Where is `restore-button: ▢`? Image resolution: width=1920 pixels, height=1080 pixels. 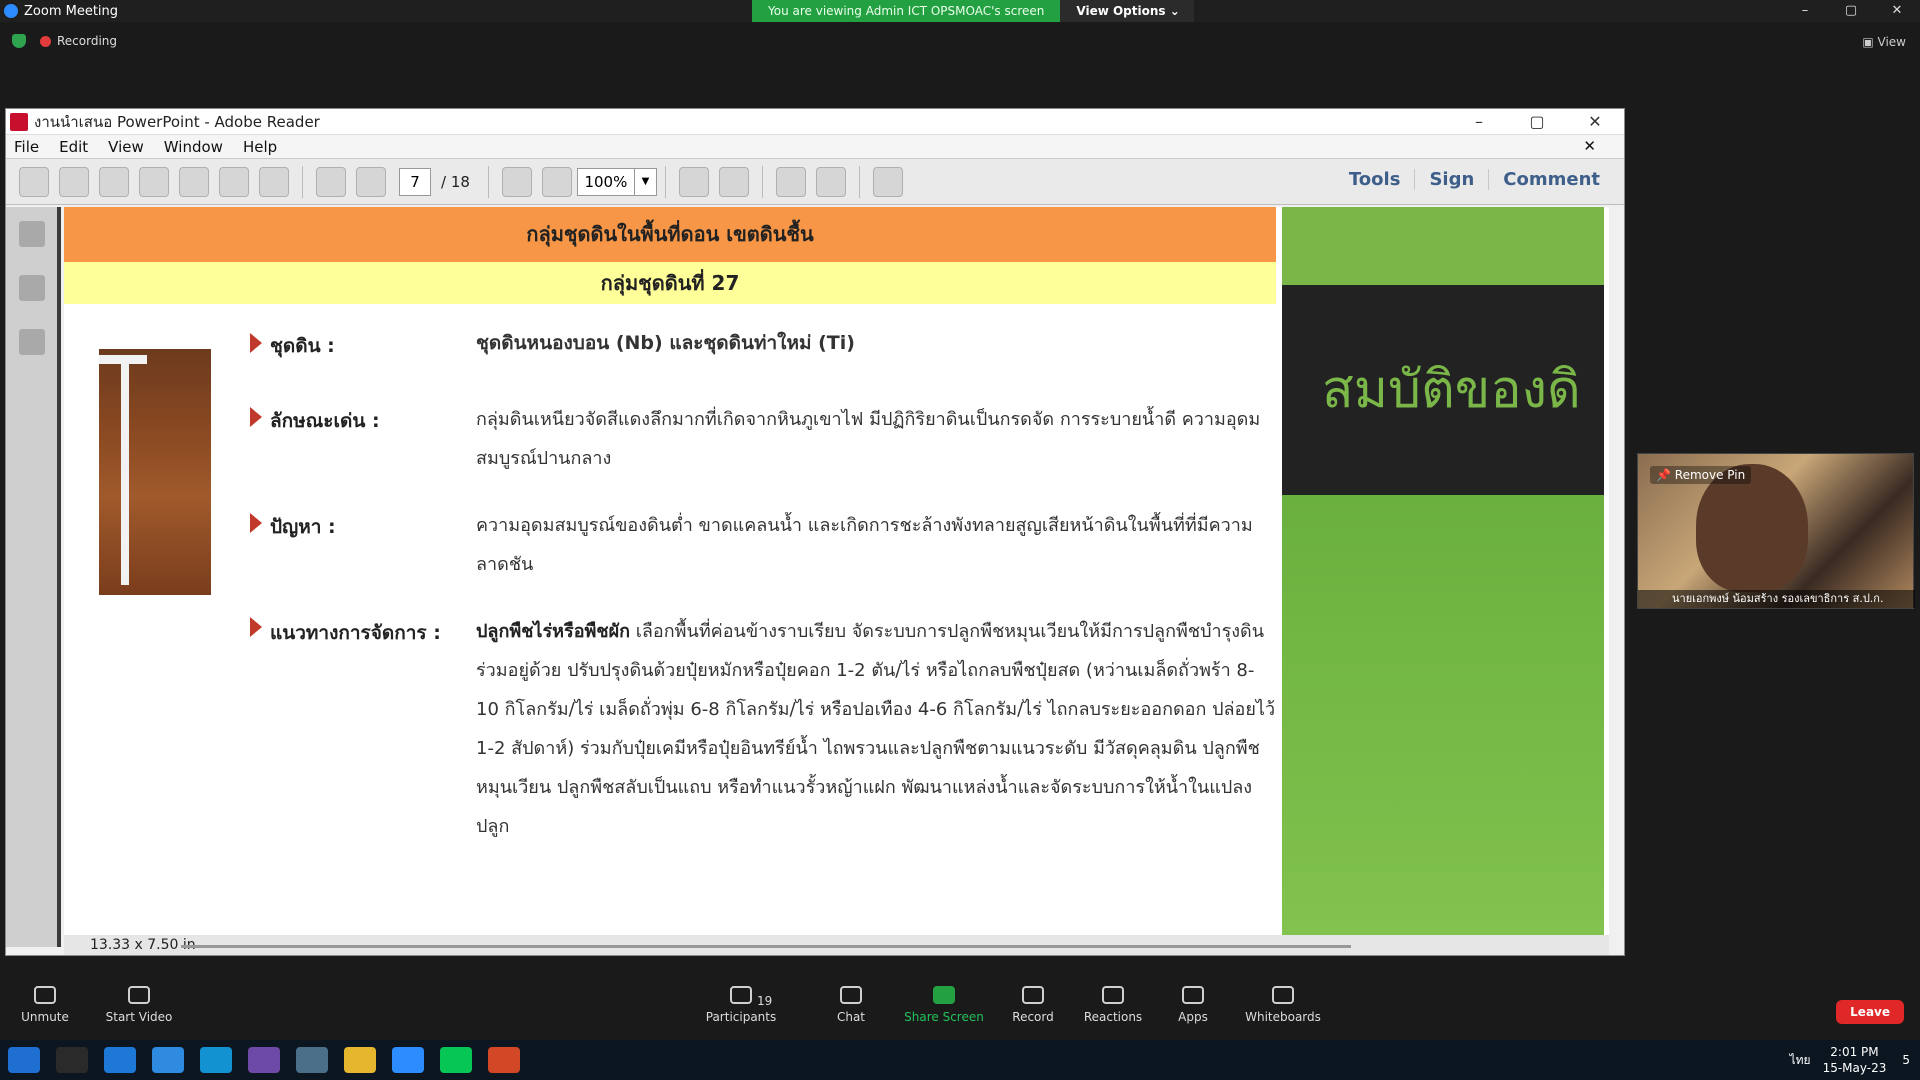
restore-button: ▢ is located at coordinates (1851, 11).